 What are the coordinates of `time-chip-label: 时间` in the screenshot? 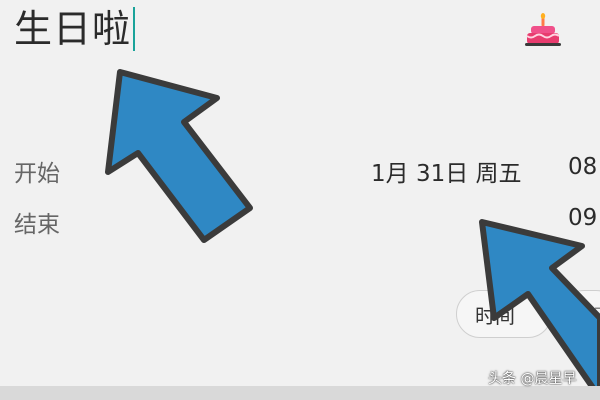 It's located at (495, 315).